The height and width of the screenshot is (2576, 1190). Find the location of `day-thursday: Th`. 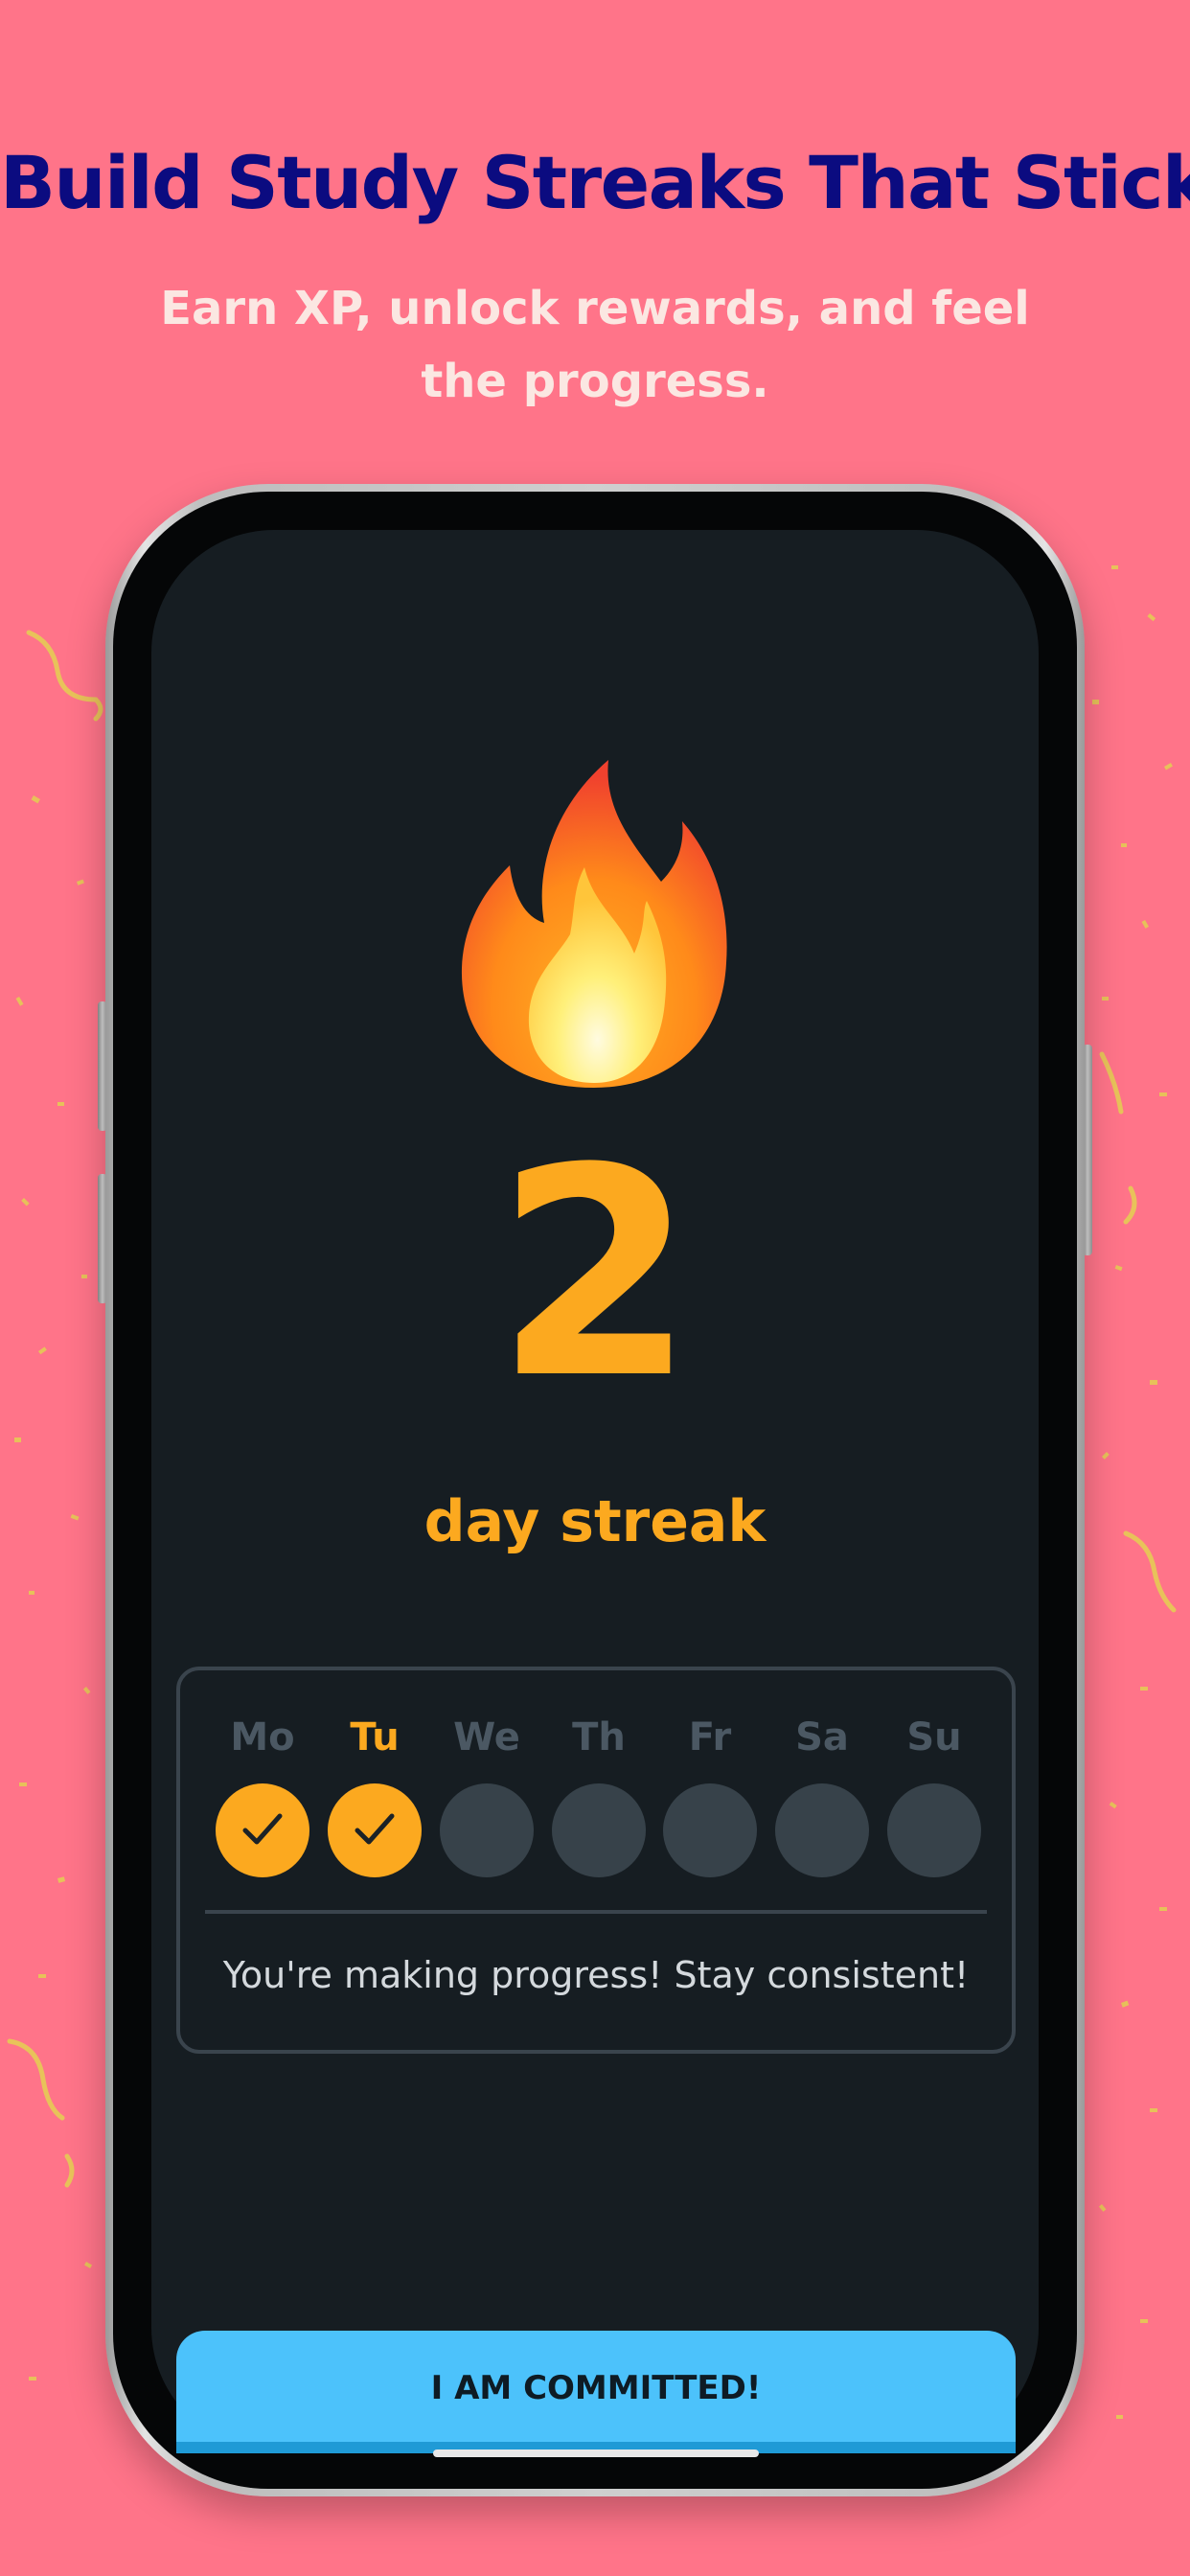

day-thursday: Th is located at coordinates (599, 1793).